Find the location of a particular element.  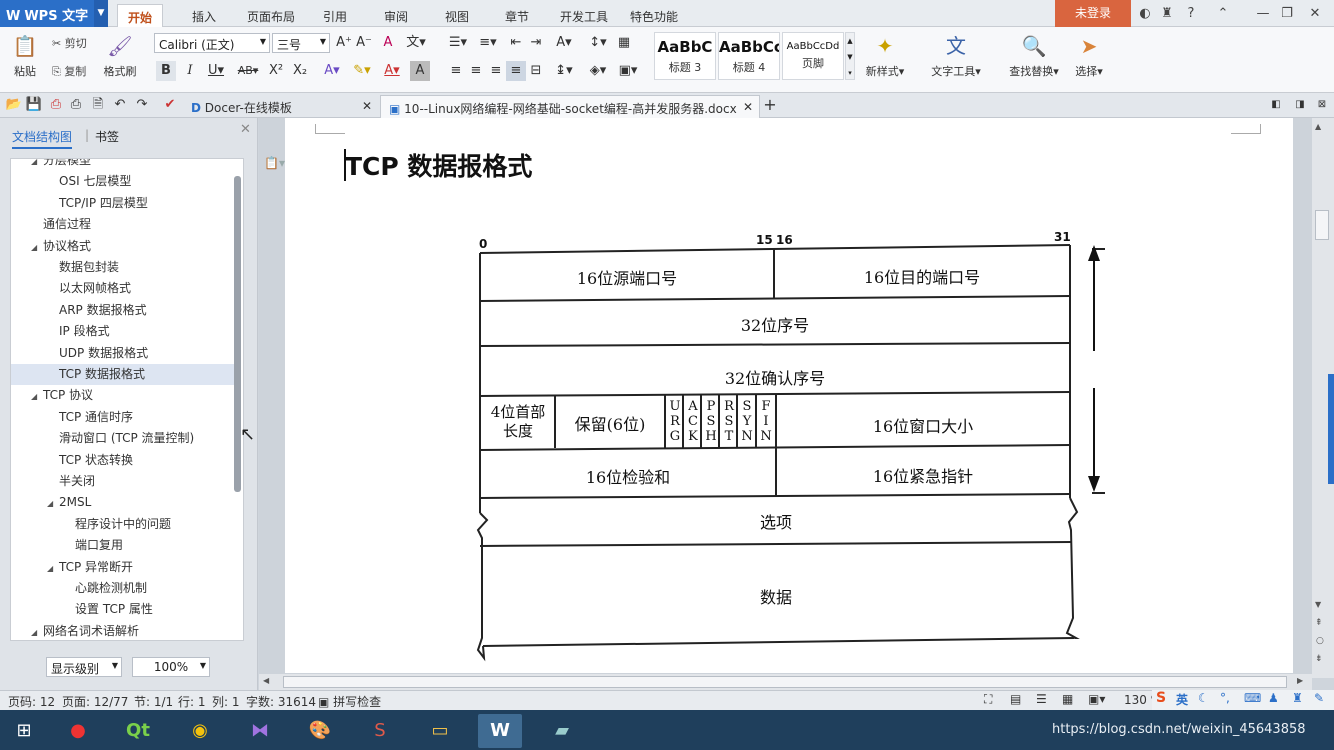

font-size-select: 三号 ▼ is located at coordinates (301, 43).